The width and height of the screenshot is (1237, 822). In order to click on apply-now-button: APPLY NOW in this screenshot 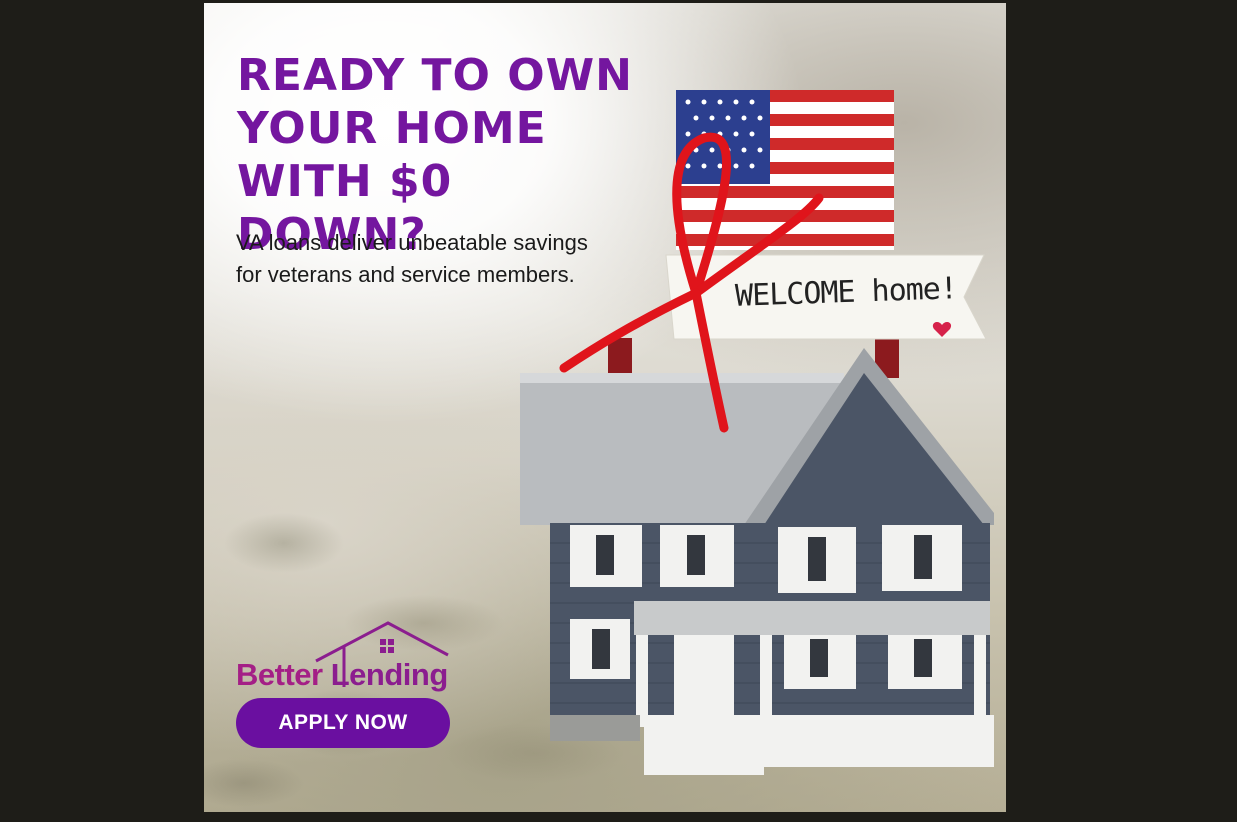, I will do `click(343, 723)`.